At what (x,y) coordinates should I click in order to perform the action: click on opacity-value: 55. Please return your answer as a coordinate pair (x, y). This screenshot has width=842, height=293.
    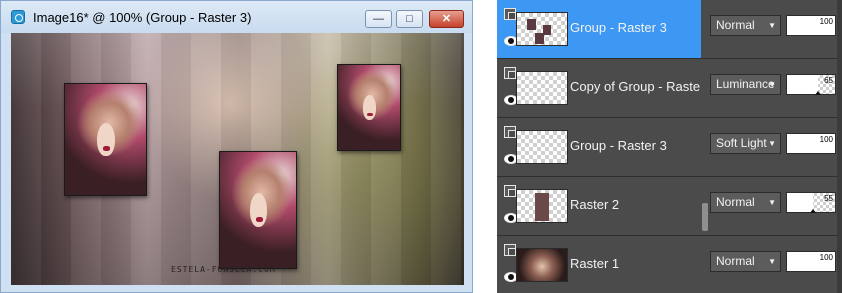
    Looking at the image, I should click on (828, 198).